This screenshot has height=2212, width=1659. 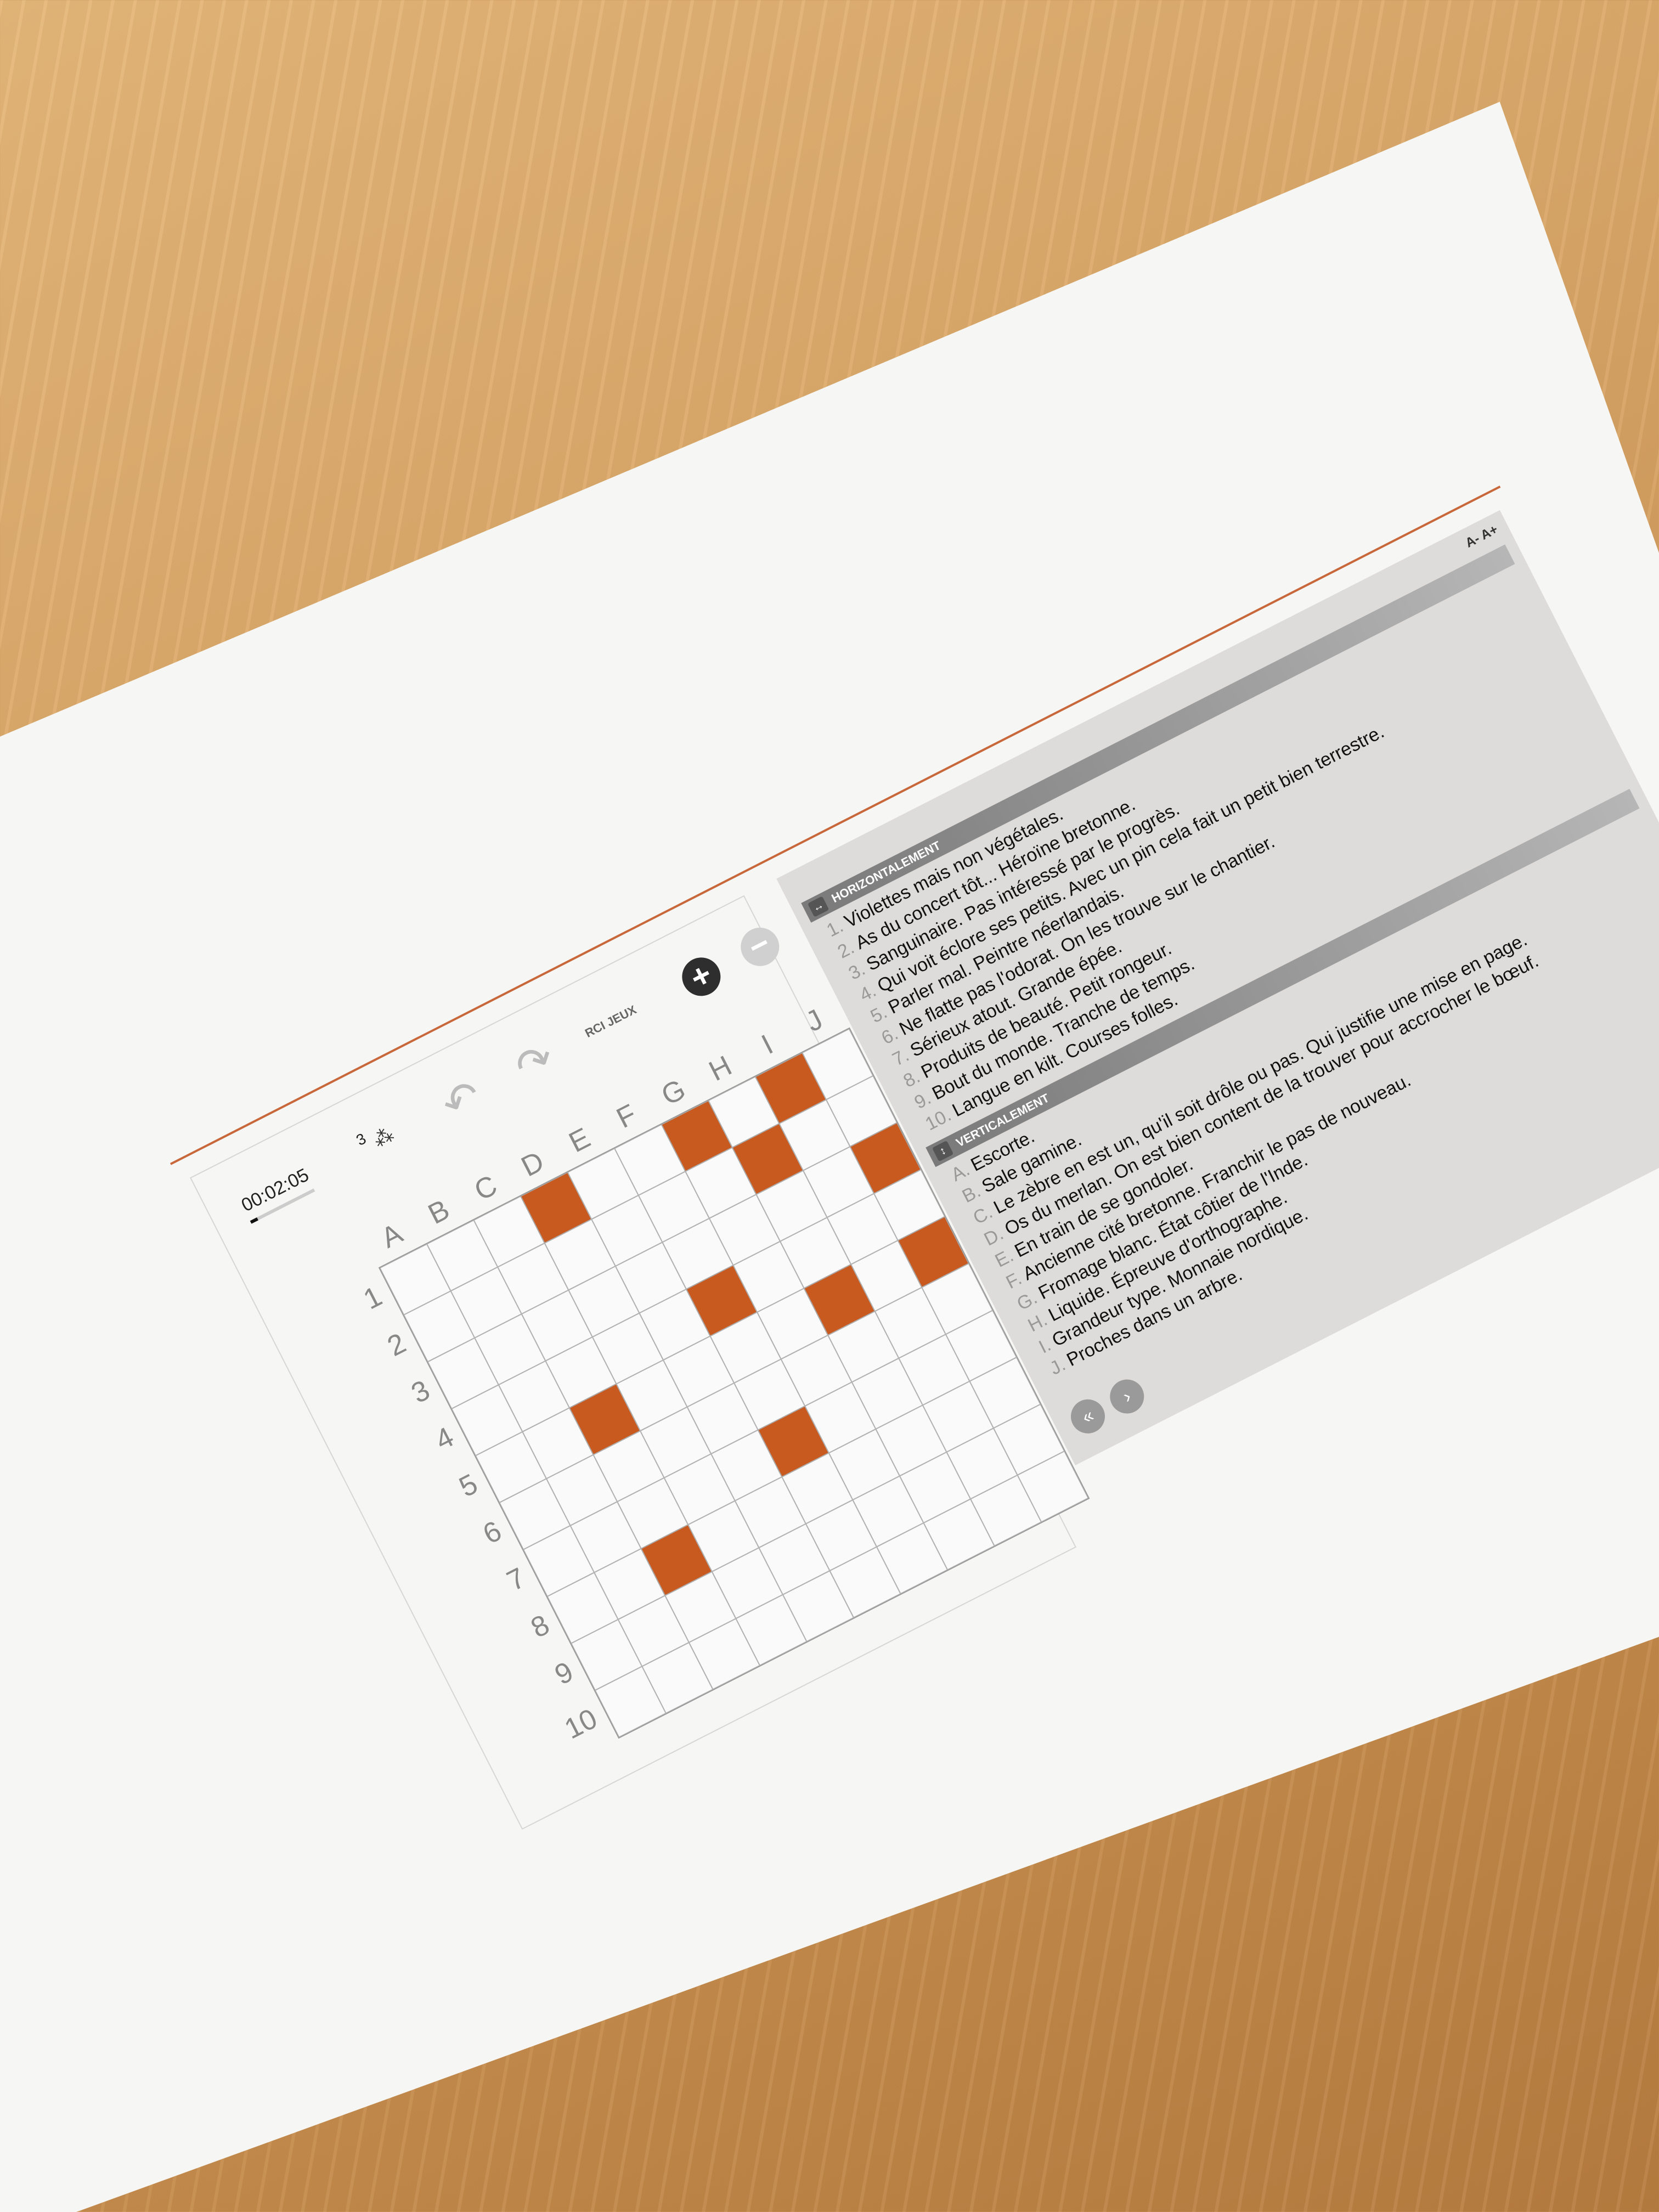 What do you see at coordinates (846, 950) in the screenshot?
I see `clue-number: 2.` at bounding box center [846, 950].